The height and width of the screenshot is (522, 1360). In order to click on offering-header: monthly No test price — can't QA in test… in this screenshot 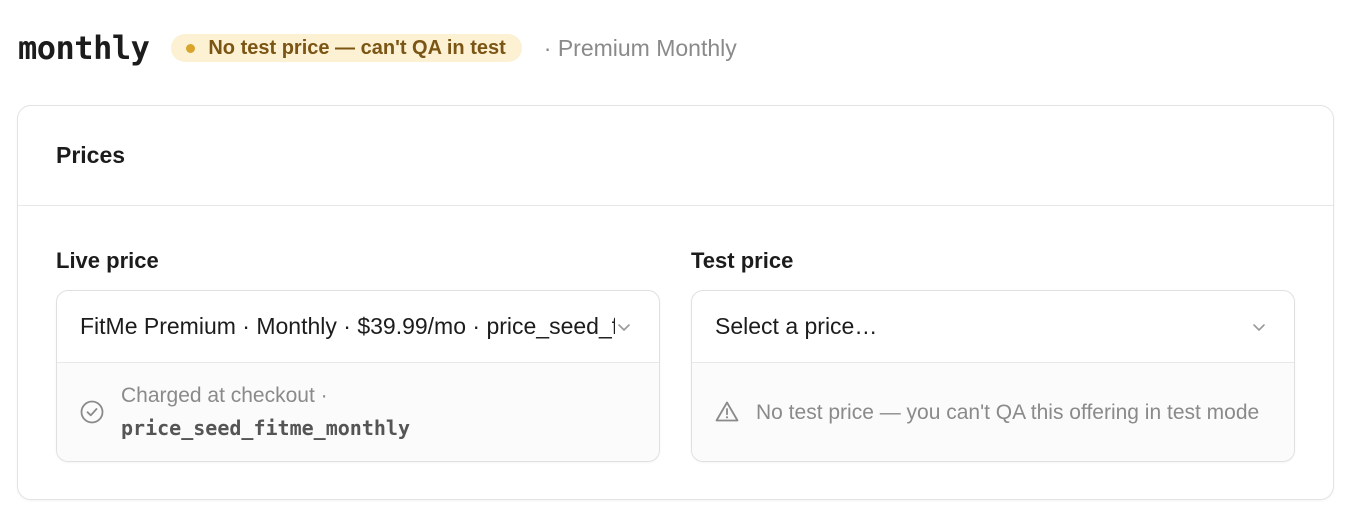, I will do `click(377, 48)`.